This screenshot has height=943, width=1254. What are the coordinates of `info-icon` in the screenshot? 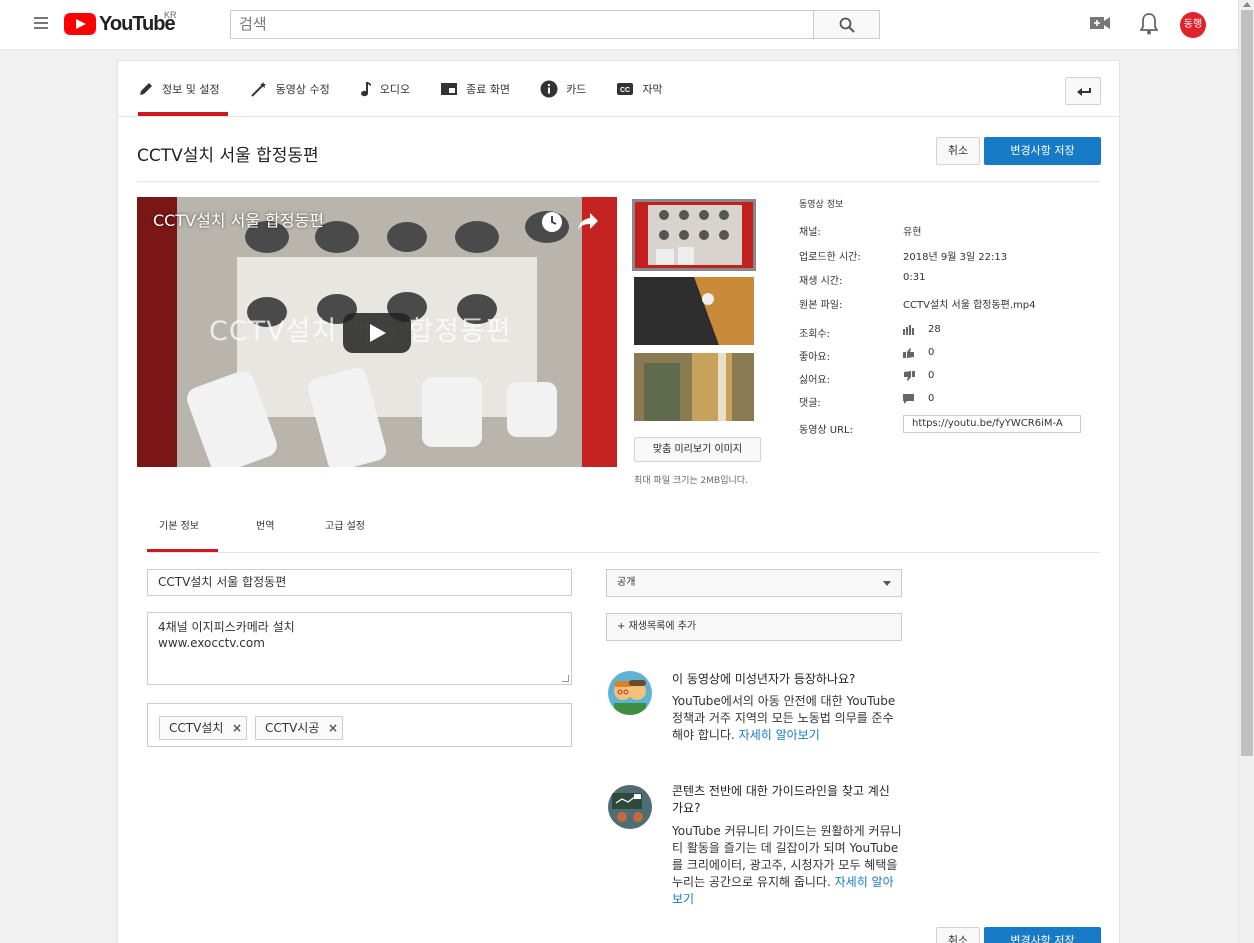 It's located at (549, 89).